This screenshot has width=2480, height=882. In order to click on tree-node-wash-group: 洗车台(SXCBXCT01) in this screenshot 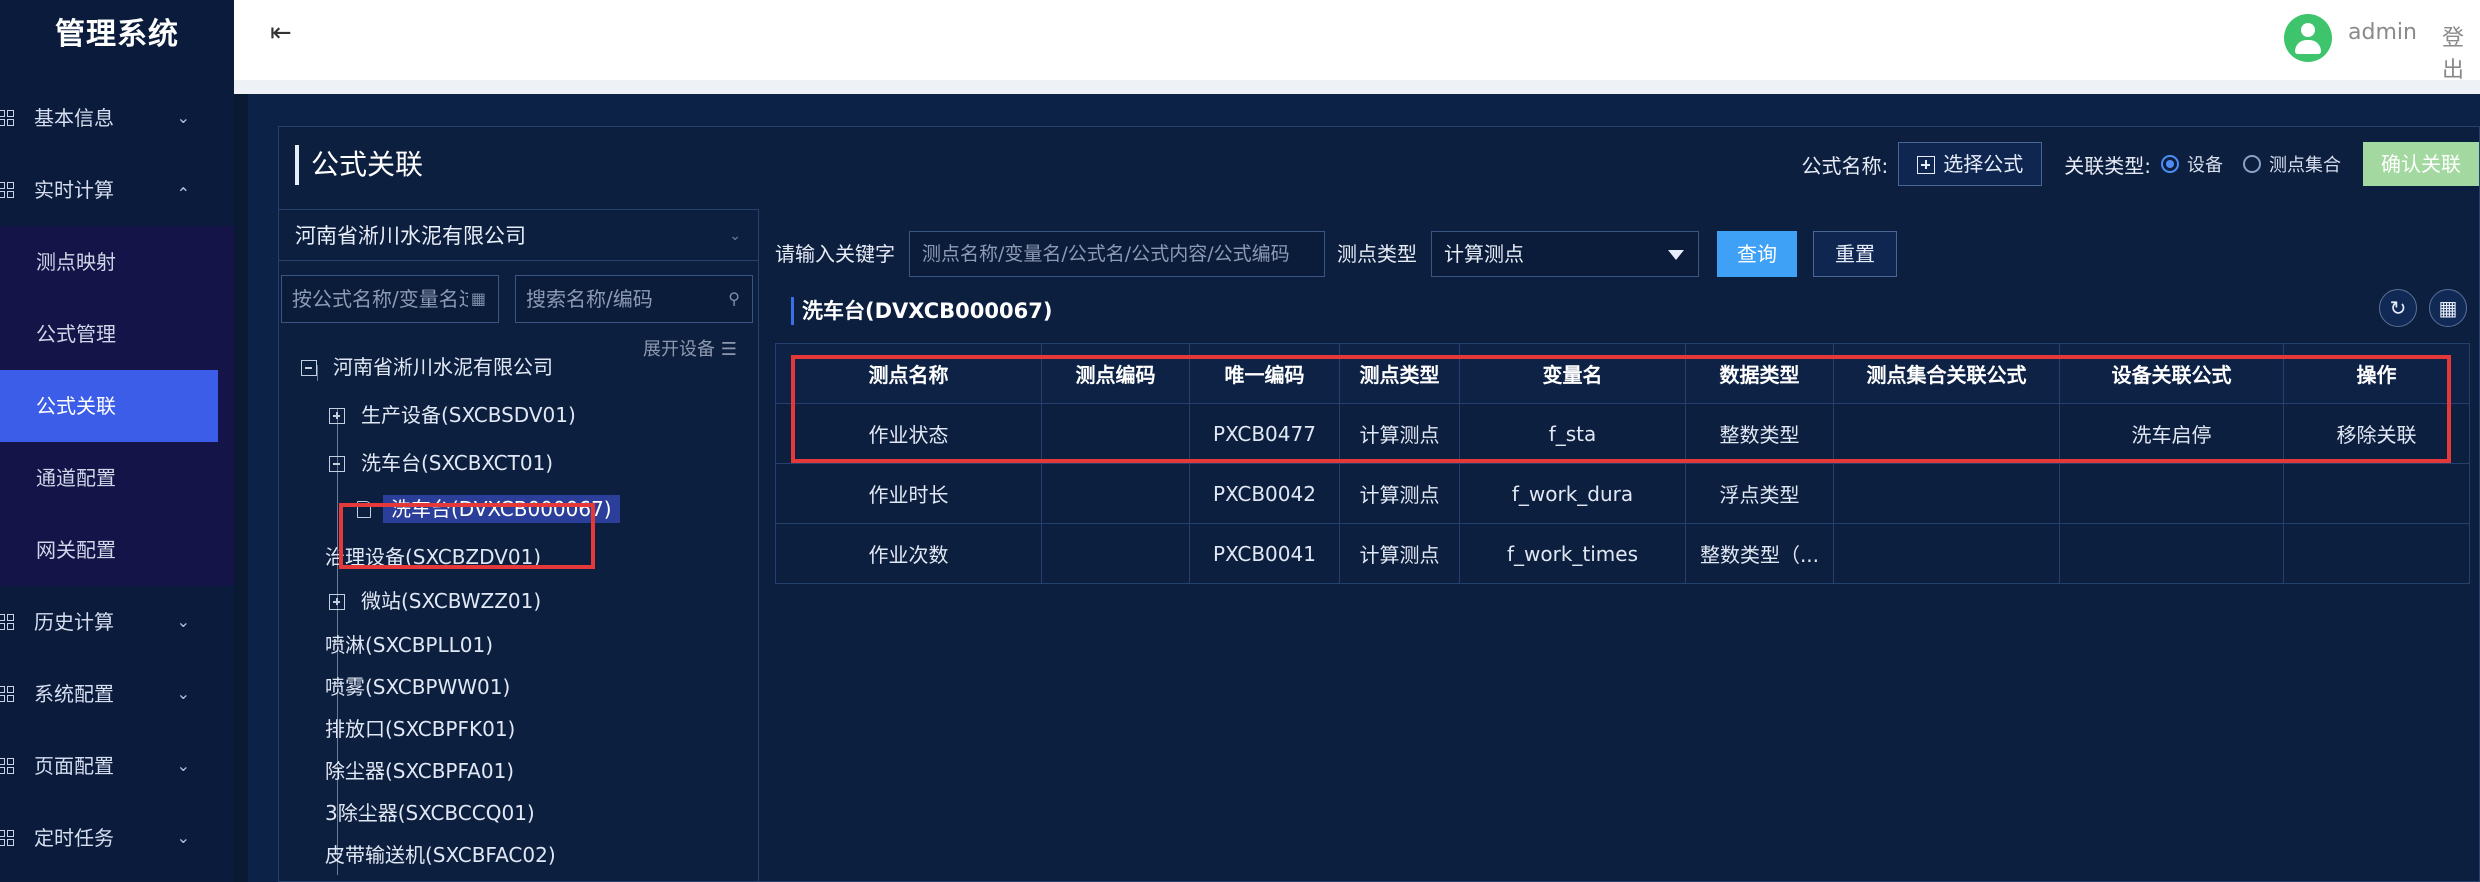, I will do `click(441, 461)`.